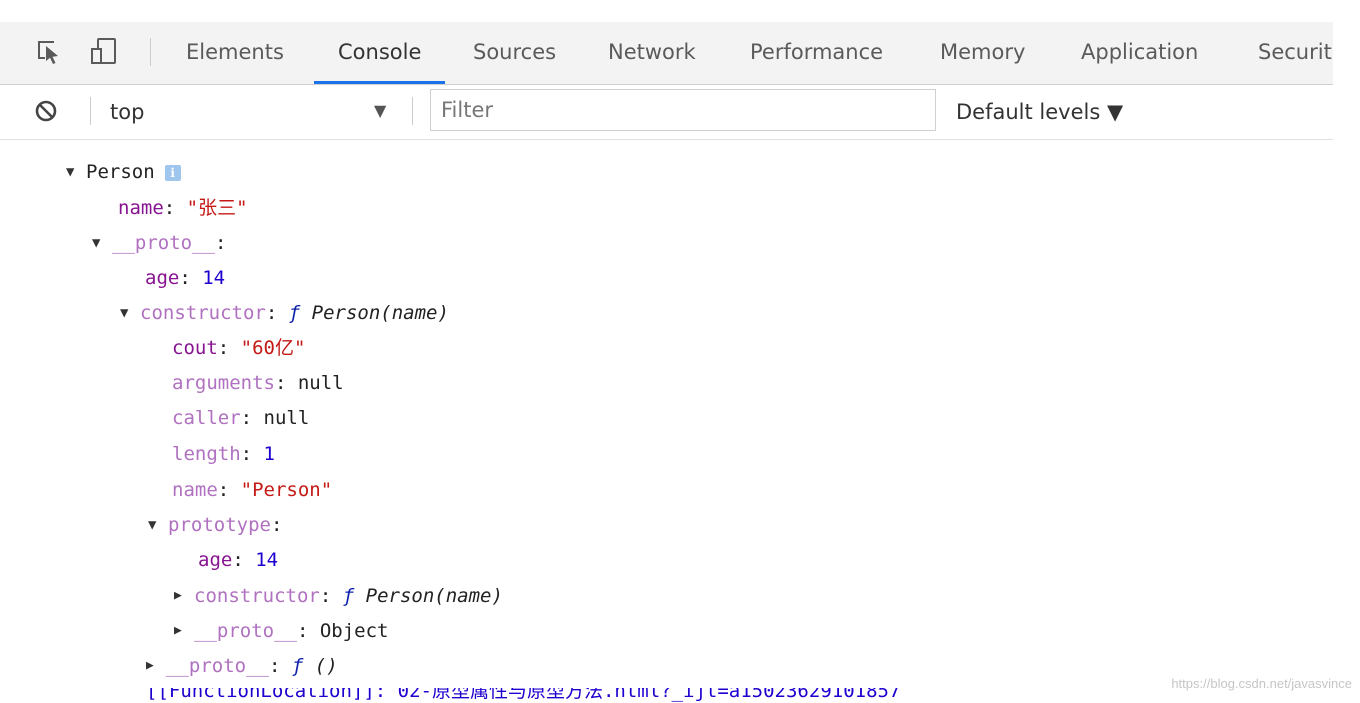  I want to click on tab-elements: Elements, so click(235, 53).